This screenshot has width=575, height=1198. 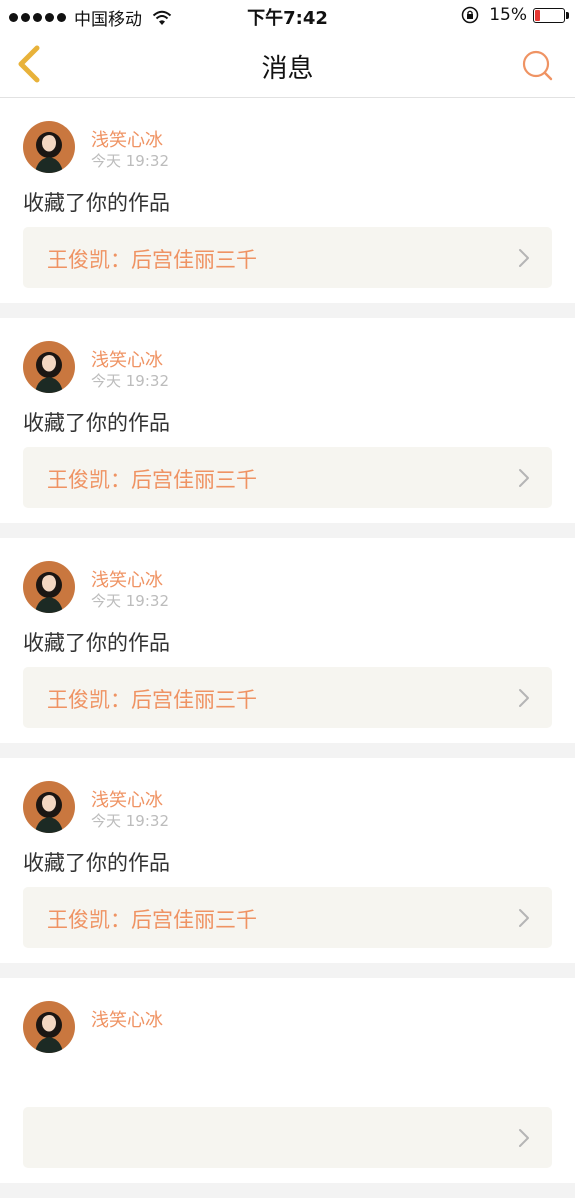 What do you see at coordinates (508, 15) in the screenshot?
I see `battery-percent: 15%` at bounding box center [508, 15].